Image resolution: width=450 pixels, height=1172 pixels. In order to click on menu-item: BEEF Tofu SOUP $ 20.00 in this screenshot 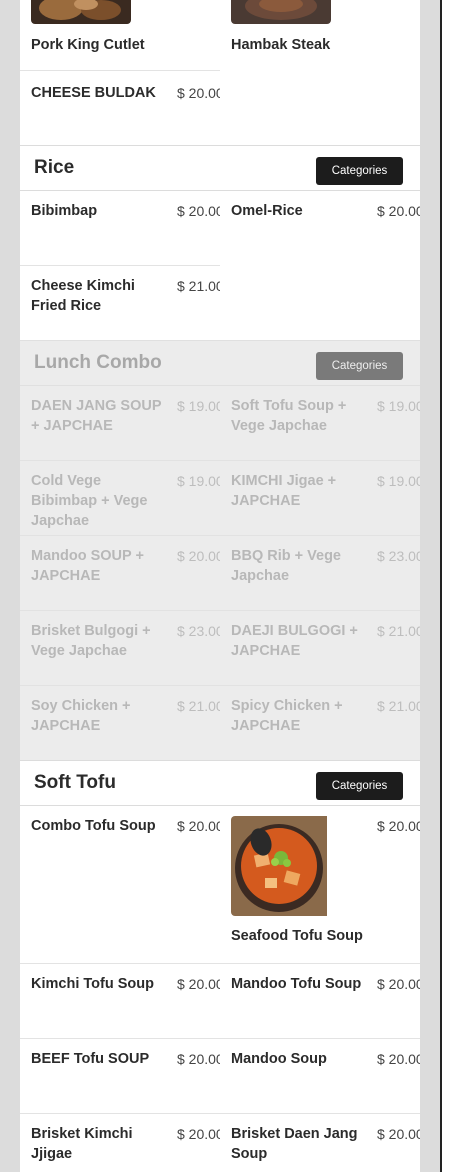, I will do `click(120, 1076)`.